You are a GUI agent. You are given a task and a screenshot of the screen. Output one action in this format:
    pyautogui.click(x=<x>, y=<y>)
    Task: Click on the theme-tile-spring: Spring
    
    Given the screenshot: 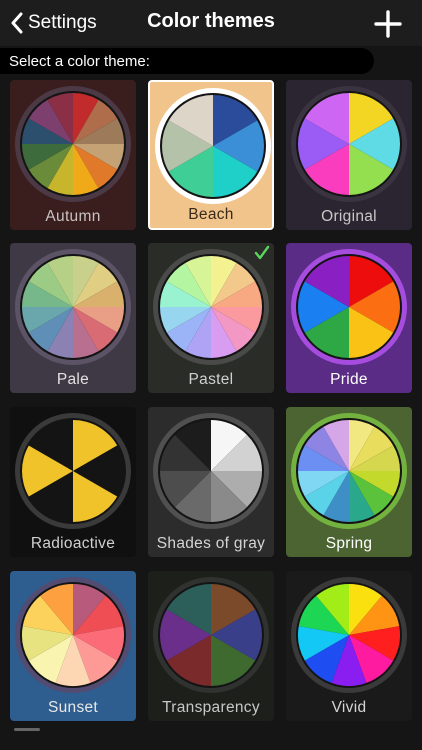 What is the action you would take?
    pyautogui.click(x=349, y=482)
    